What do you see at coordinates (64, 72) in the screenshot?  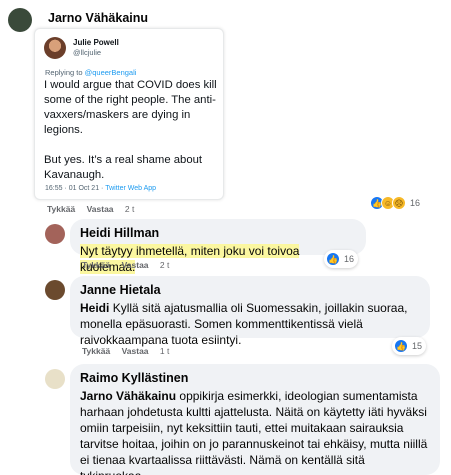 I see `tweet-reply-prefix: Replying to` at bounding box center [64, 72].